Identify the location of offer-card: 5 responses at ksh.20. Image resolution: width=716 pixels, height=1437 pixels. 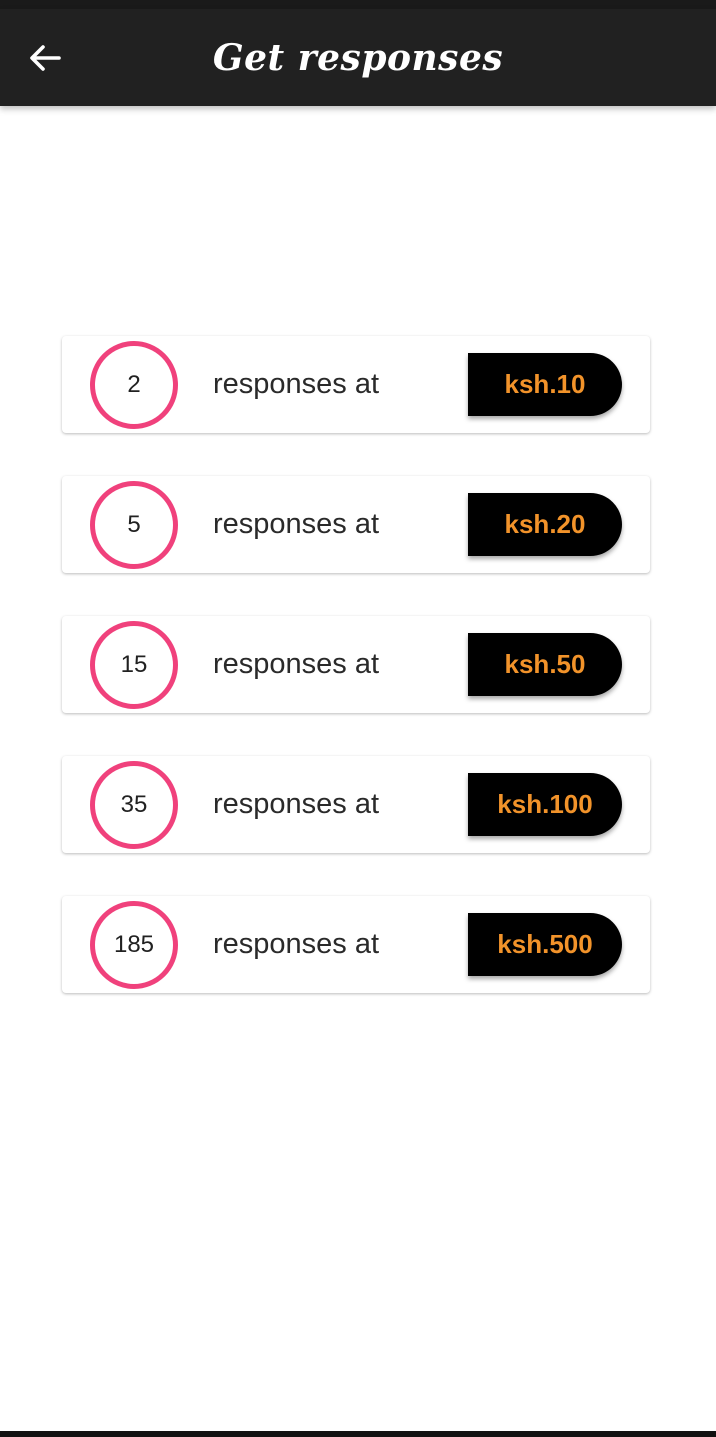
(356, 524).